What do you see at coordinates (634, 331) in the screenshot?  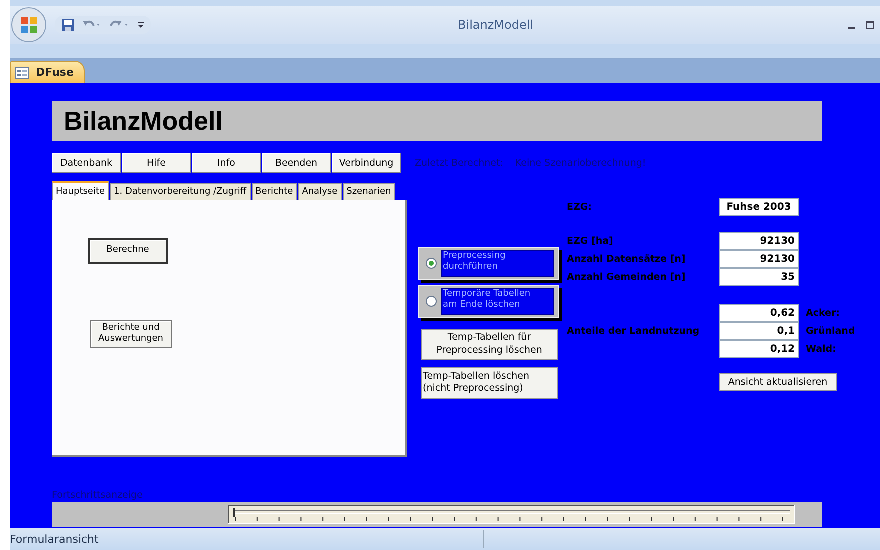 I see `land-use-label: Anteile der Landnutzung` at bounding box center [634, 331].